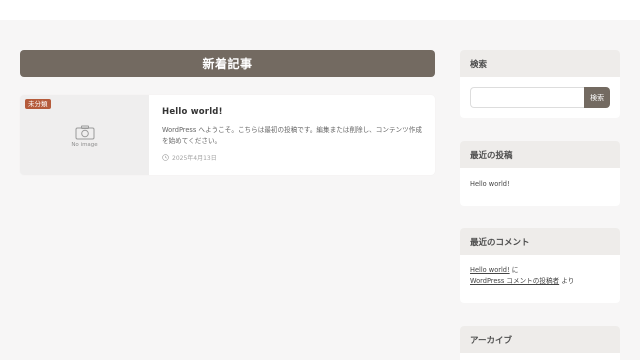 This screenshot has width=640, height=360. Describe the element at coordinates (292, 157) in the screenshot. I see `post-date: 2025年4月13日` at that location.